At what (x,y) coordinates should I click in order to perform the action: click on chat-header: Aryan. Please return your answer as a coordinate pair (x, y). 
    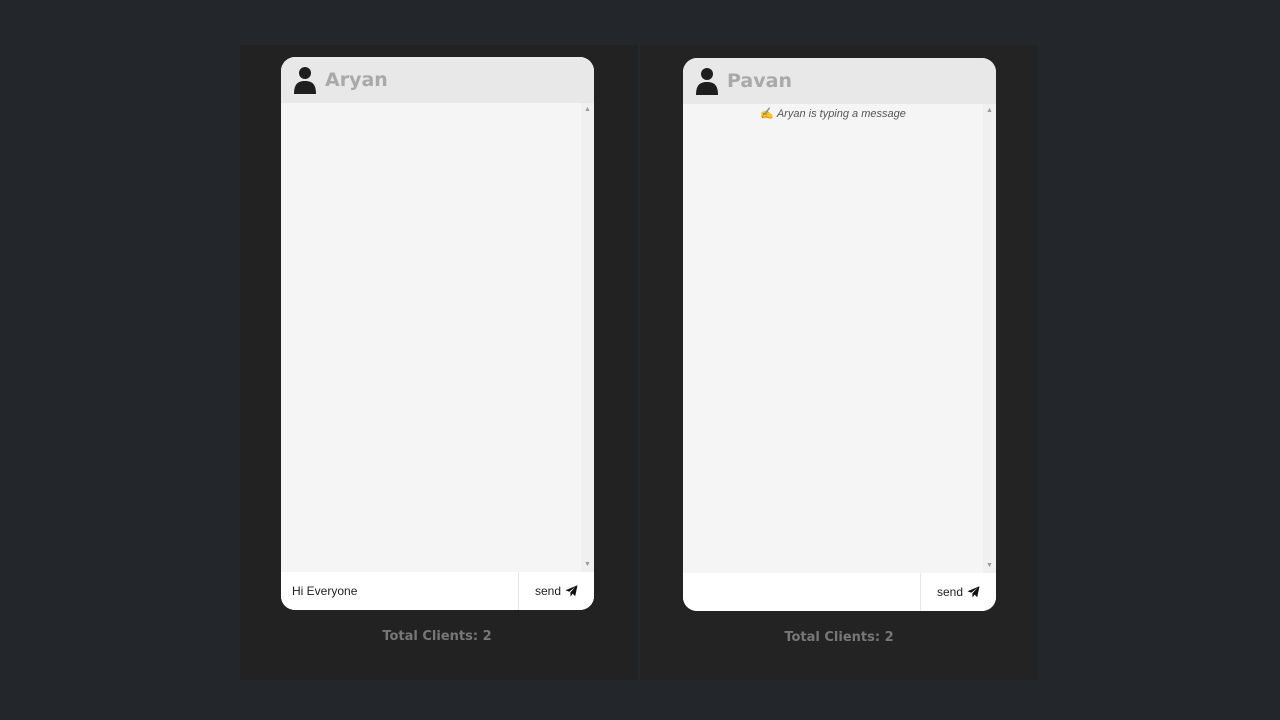
    Looking at the image, I should click on (437, 80).